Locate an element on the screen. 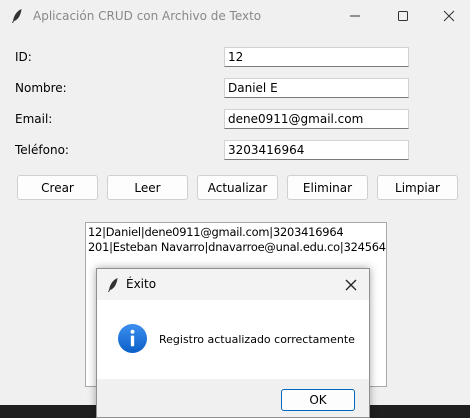 The width and height of the screenshot is (470, 418). crear-button: Crear is located at coordinates (57, 187).